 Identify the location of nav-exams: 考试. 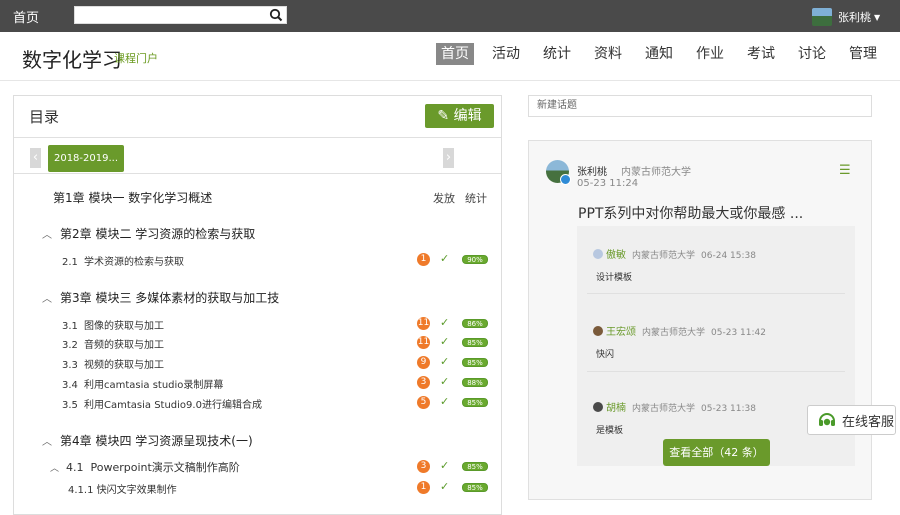
(761, 54).